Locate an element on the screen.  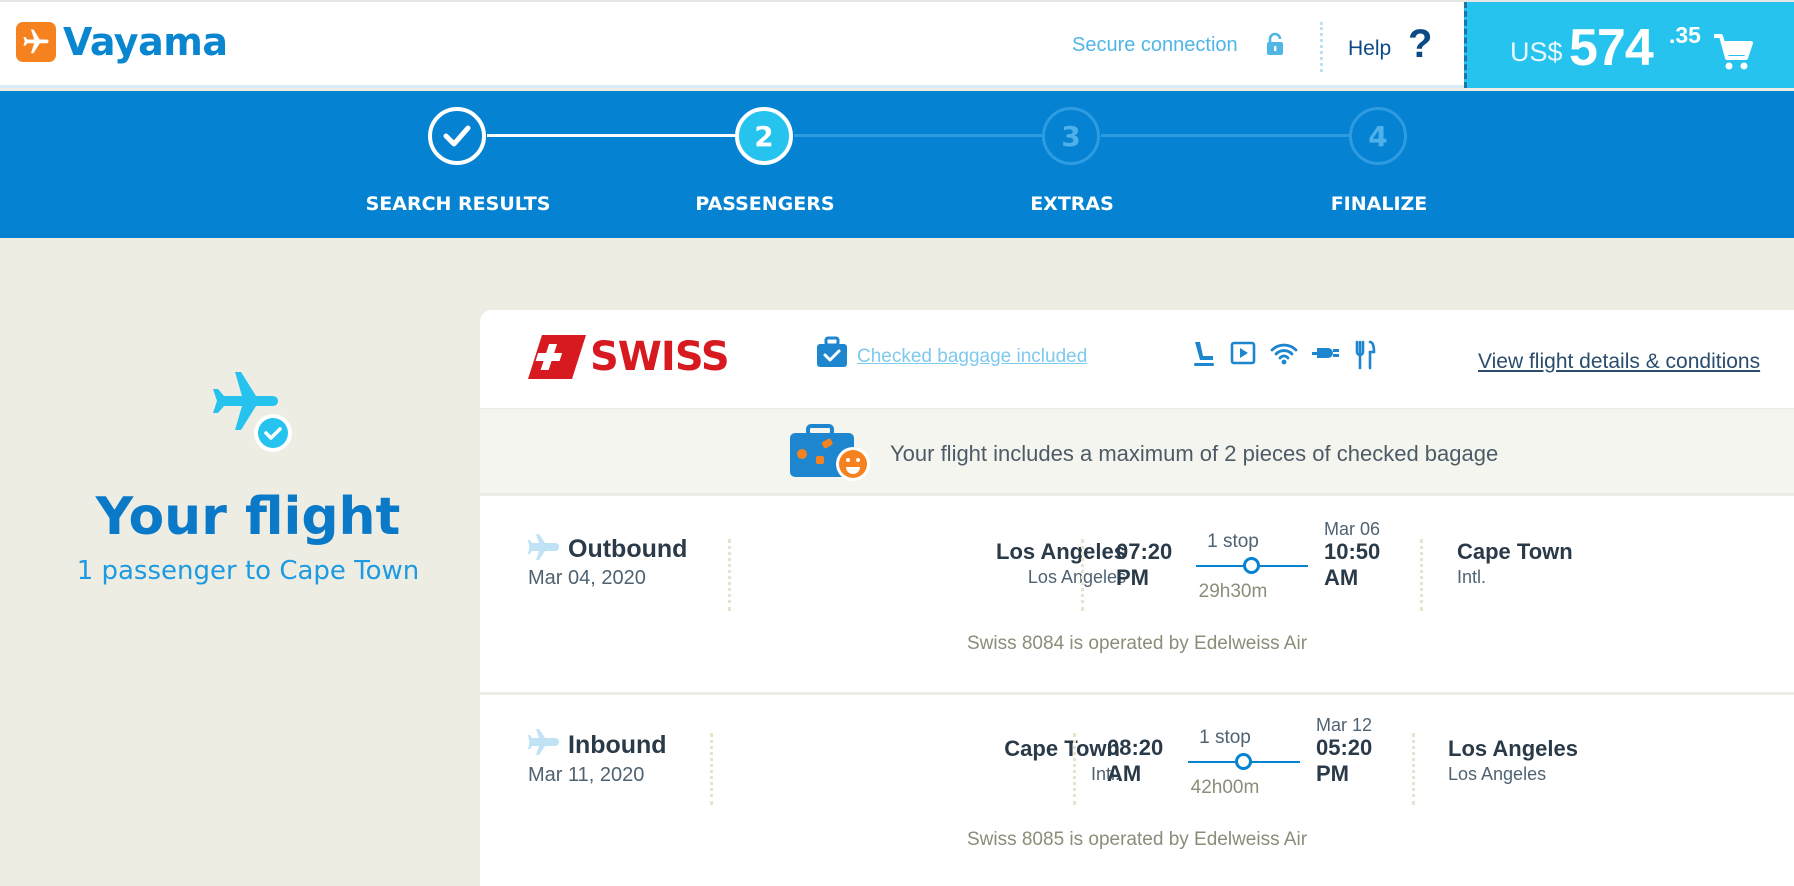
step-extras: 3 is located at coordinates (1071, 136).